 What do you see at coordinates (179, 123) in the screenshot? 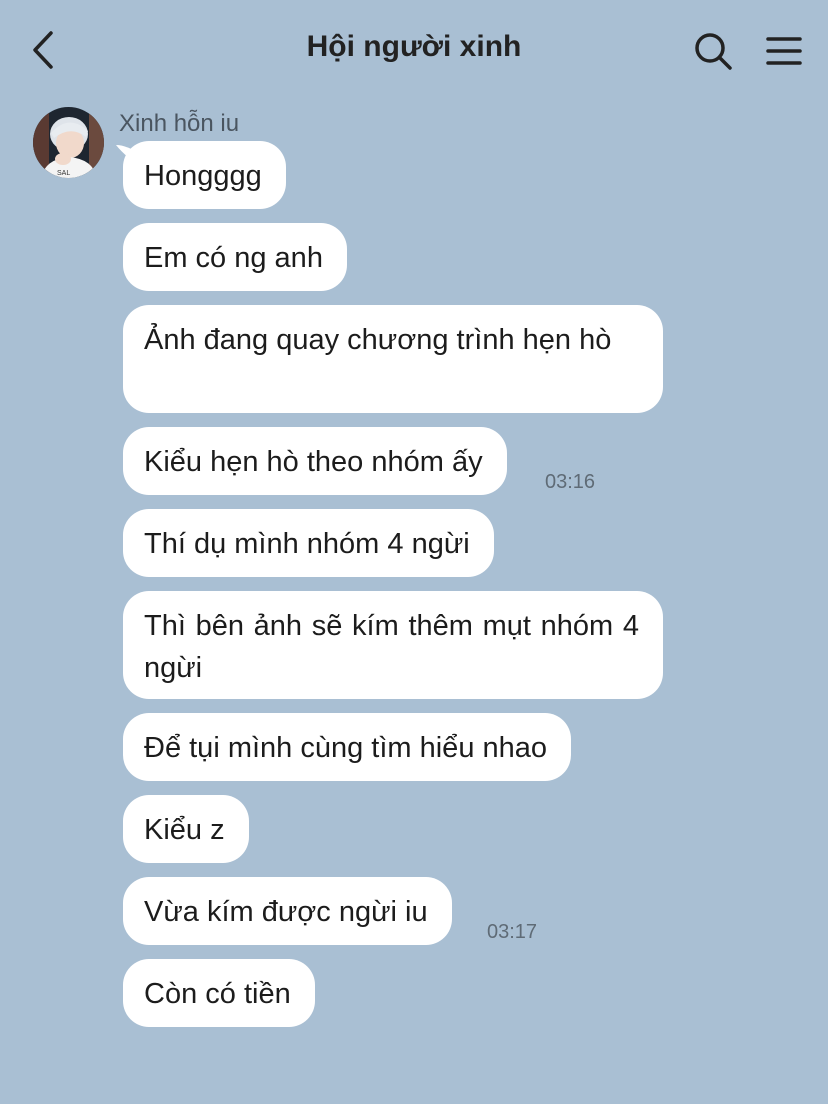
I see `sender-name: Xinh hỗn iu` at bounding box center [179, 123].